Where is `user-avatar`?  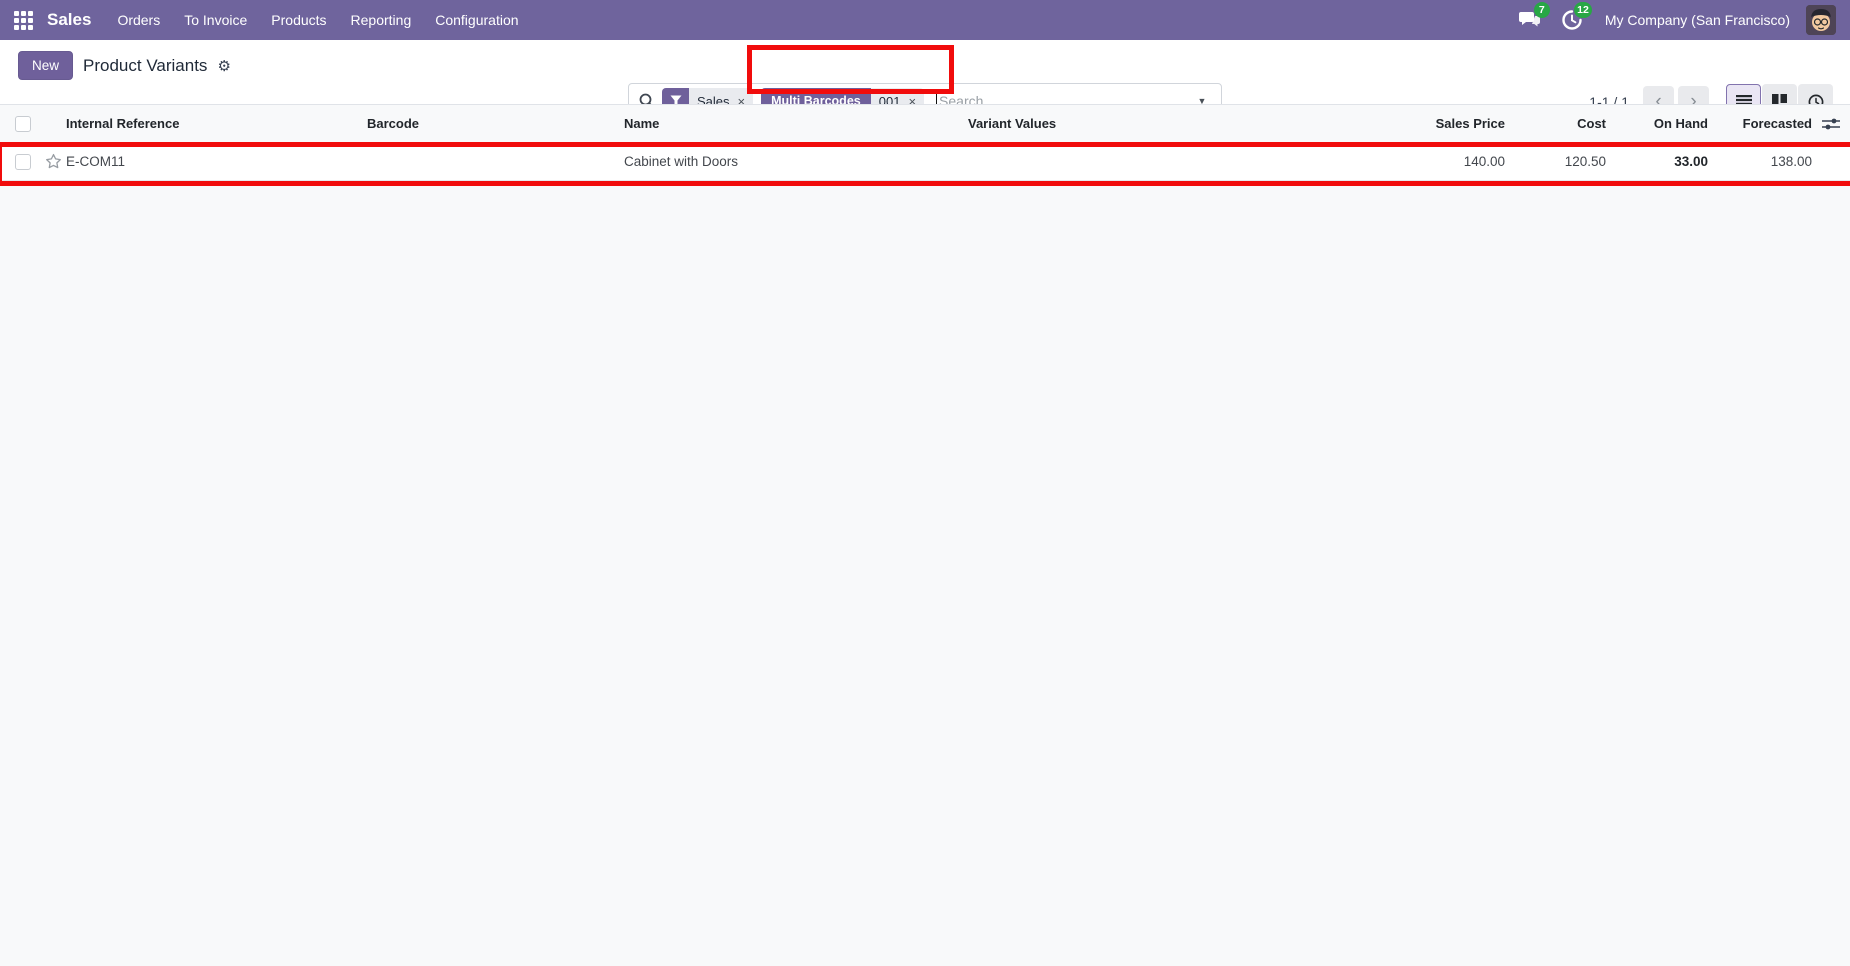 user-avatar is located at coordinates (1821, 20).